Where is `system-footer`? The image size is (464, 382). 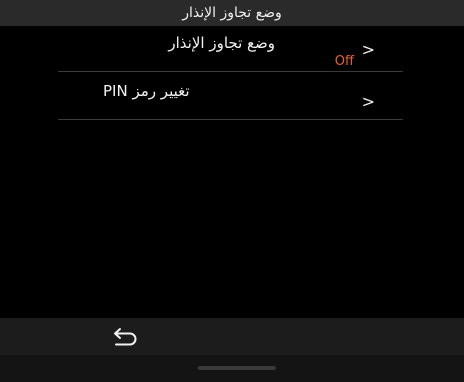 system-footer is located at coordinates (232, 368).